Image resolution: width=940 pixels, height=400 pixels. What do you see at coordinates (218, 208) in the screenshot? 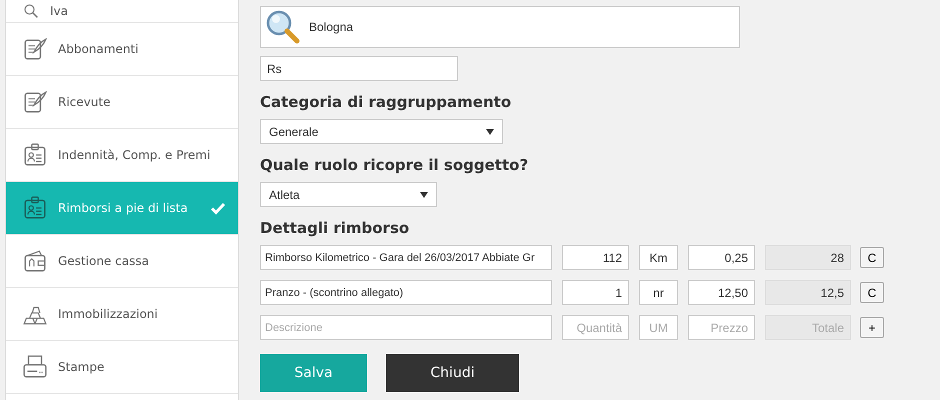
I see `checkmark-icon` at bounding box center [218, 208].